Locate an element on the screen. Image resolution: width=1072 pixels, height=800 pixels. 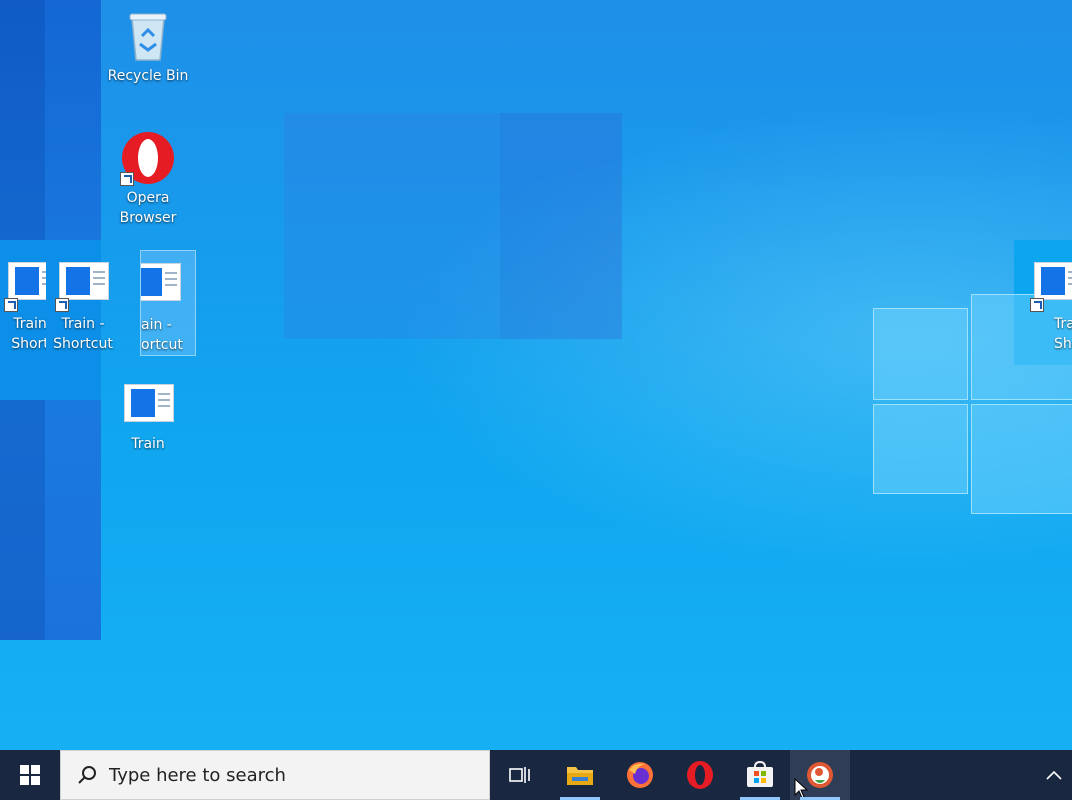
desktop-icon-train-shortcut-right-partial: Train Short is located at coordinates (1051, 305).